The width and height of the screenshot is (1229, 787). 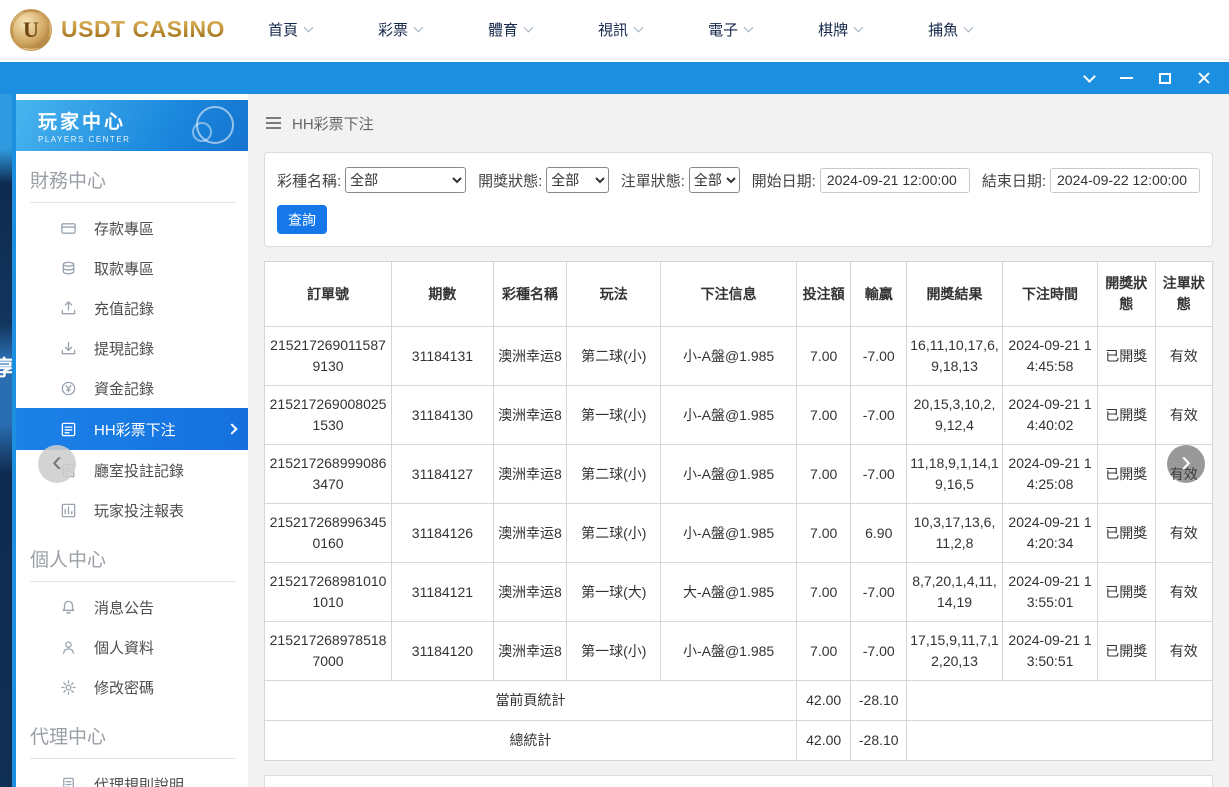 What do you see at coordinates (6, 368) in the screenshot?
I see `background-partial-text: 享` at bounding box center [6, 368].